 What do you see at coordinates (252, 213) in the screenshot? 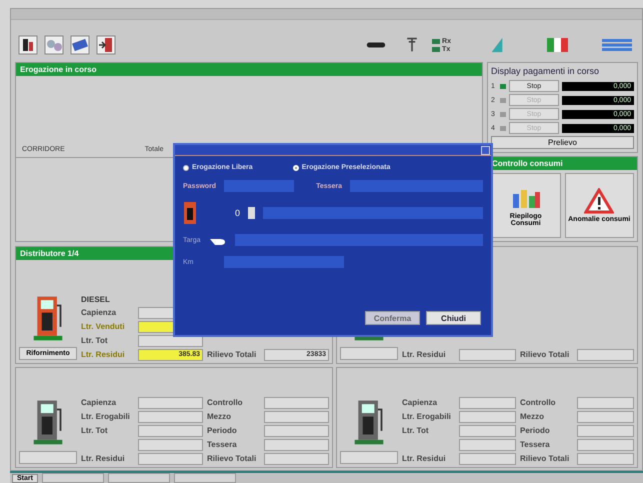
I see `spinner-control` at bounding box center [252, 213].